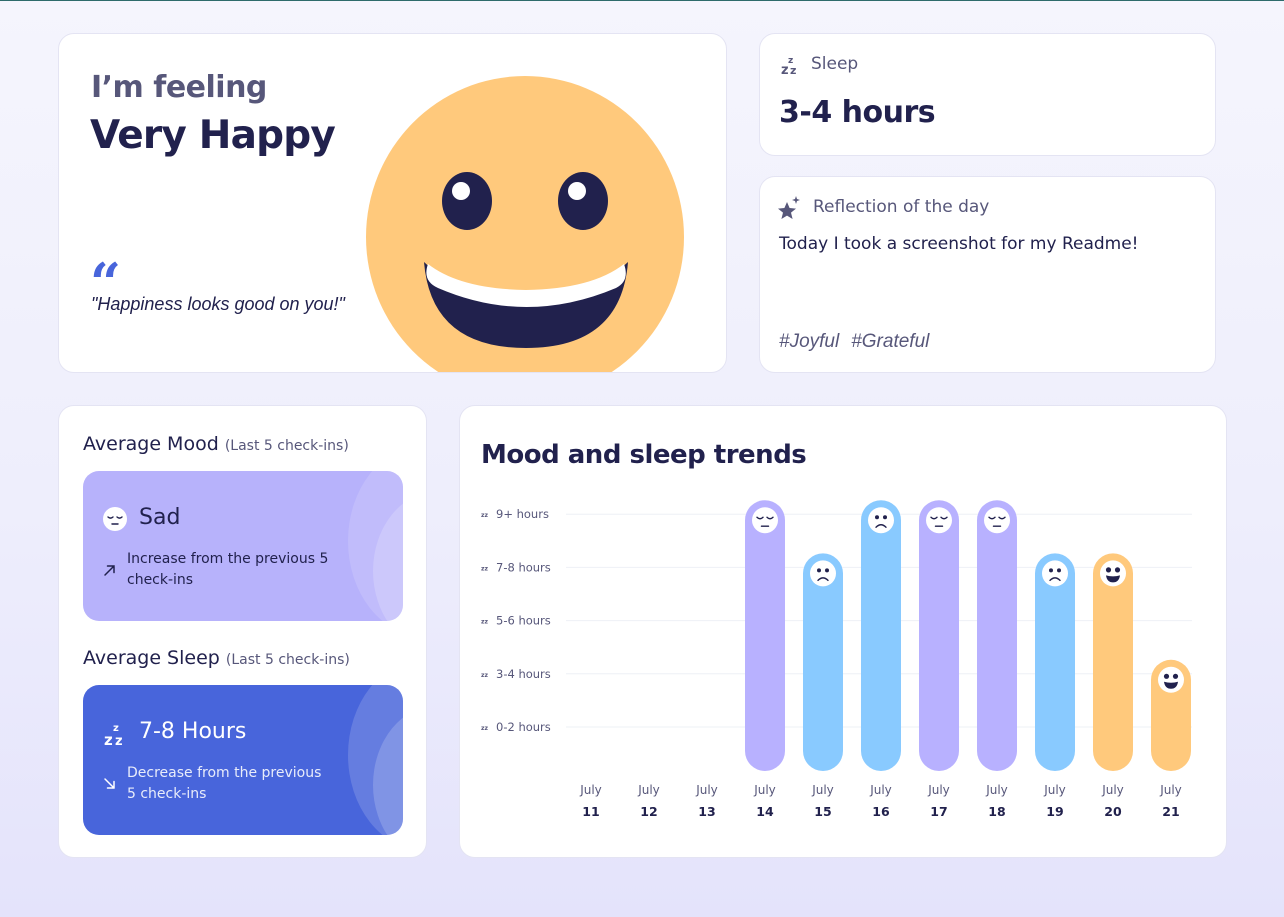 This screenshot has width=1284, height=917. Describe the element at coordinates (789, 207) in the screenshot. I see `sparkle-stars-icon` at that location.